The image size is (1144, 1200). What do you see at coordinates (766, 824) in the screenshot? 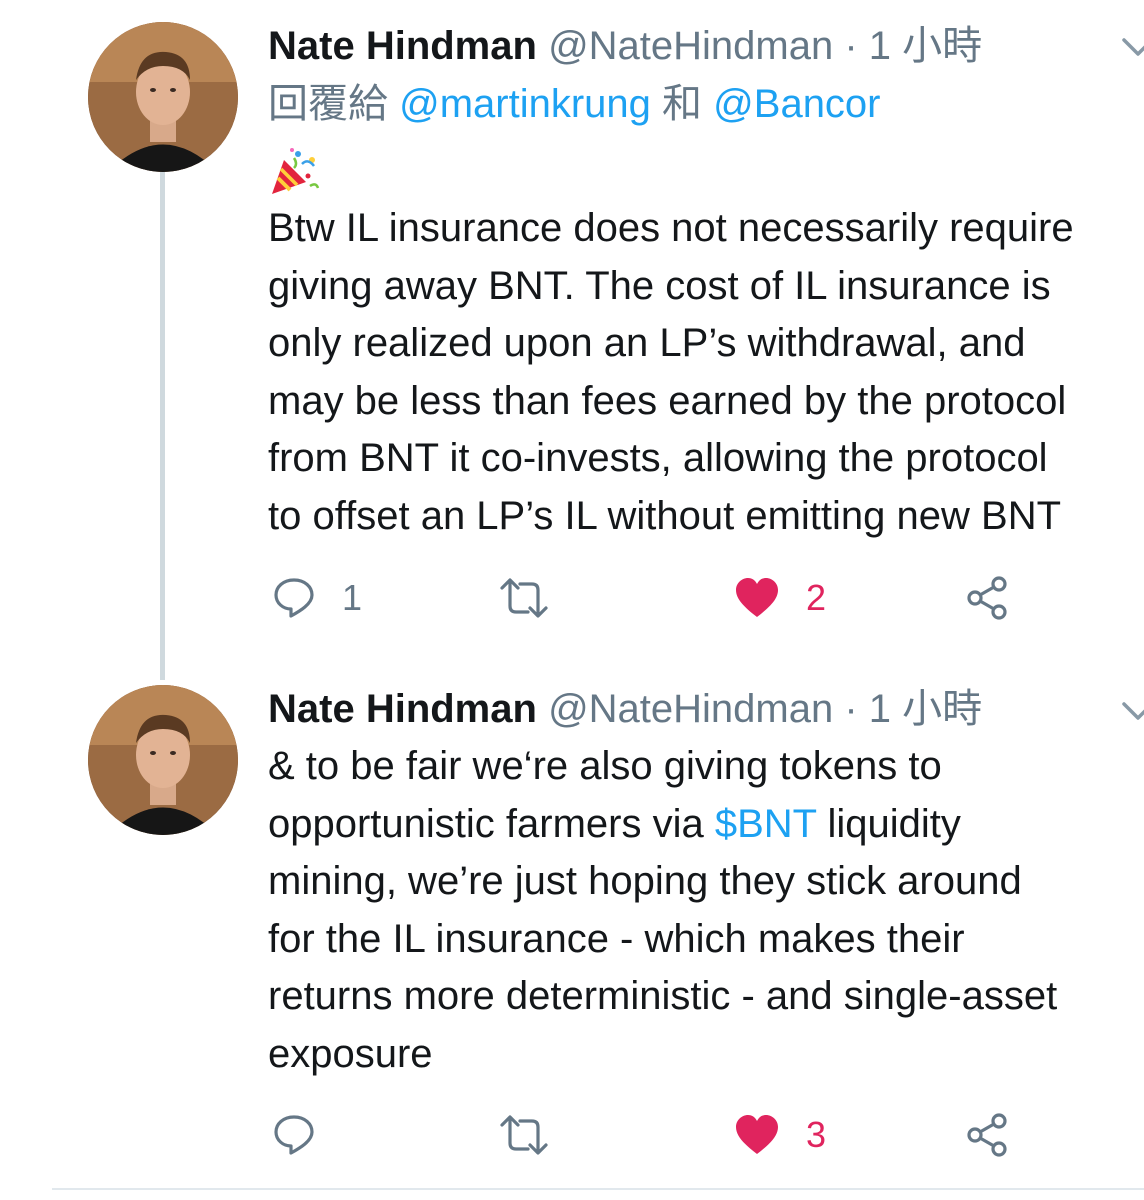
I see `cashtag-link: $BNT` at bounding box center [766, 824].